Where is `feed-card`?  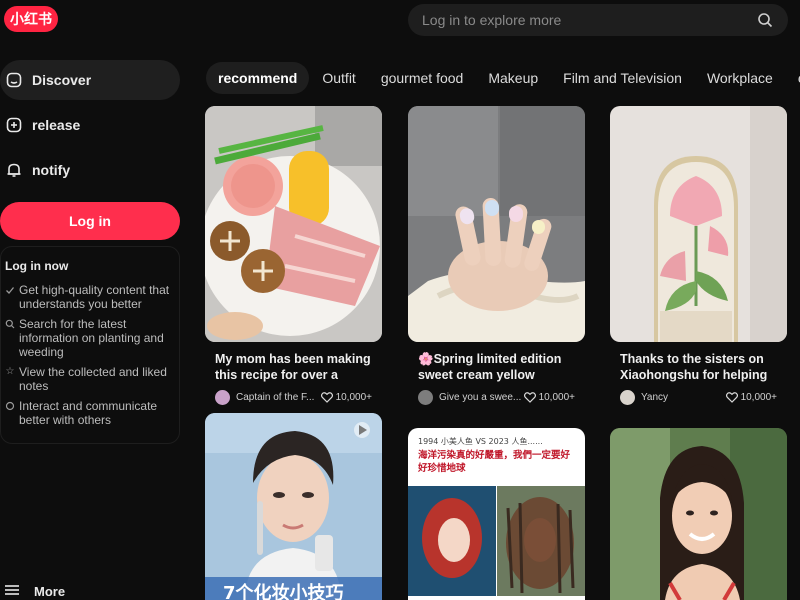
feed-card is located at coordinates (698, 514).